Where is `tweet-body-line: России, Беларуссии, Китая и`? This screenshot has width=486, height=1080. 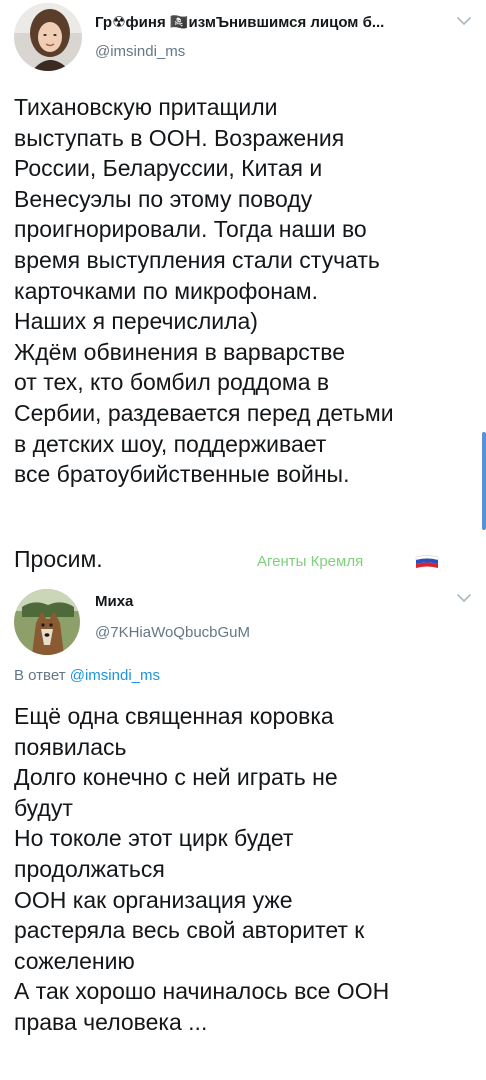 tweet-body-line: России, Беларуссии, Китая и is located at coordinates (168, 168).